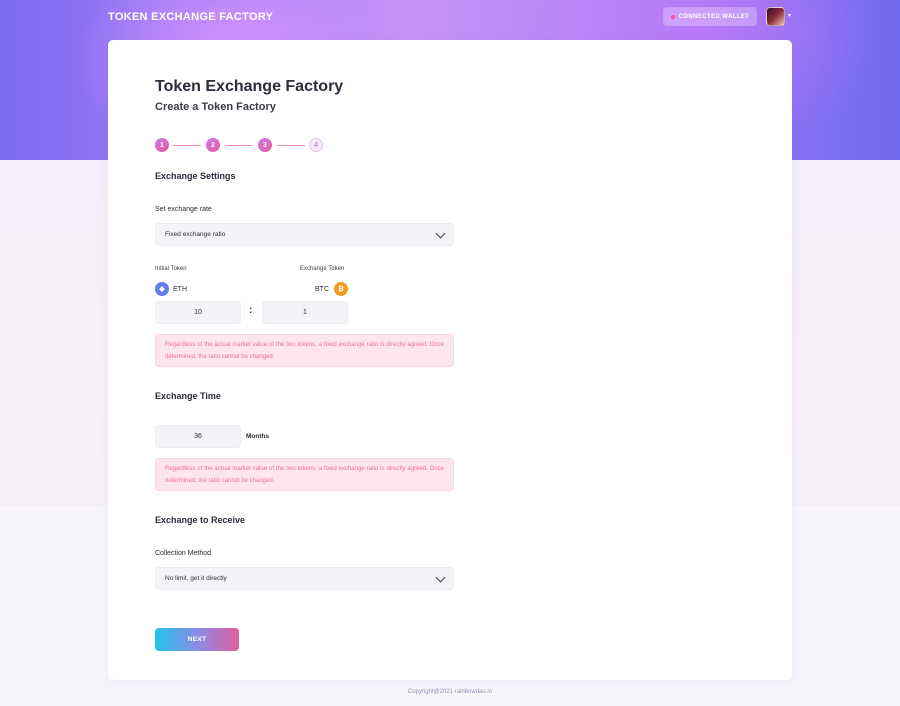  What do you see at coordinates (162, 289) in the screenshot?
I see `ethereum-icon: ◆` at bounding box center [162, 289].